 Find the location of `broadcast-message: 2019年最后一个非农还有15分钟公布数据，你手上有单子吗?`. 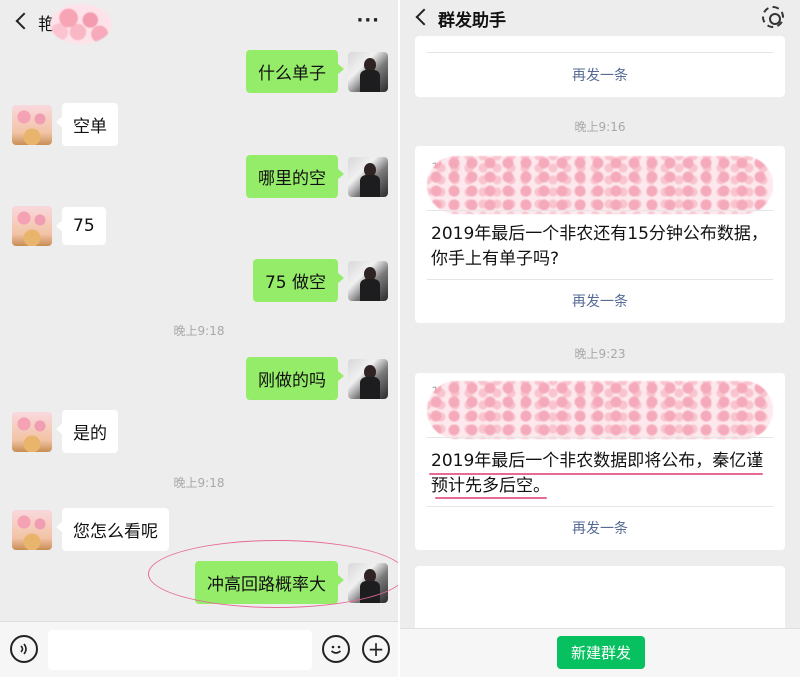

broadcast-message: 2019年最后一个非农还有15分钟公布数据，你手上有单子吗? is located at coordinates (599, 246).